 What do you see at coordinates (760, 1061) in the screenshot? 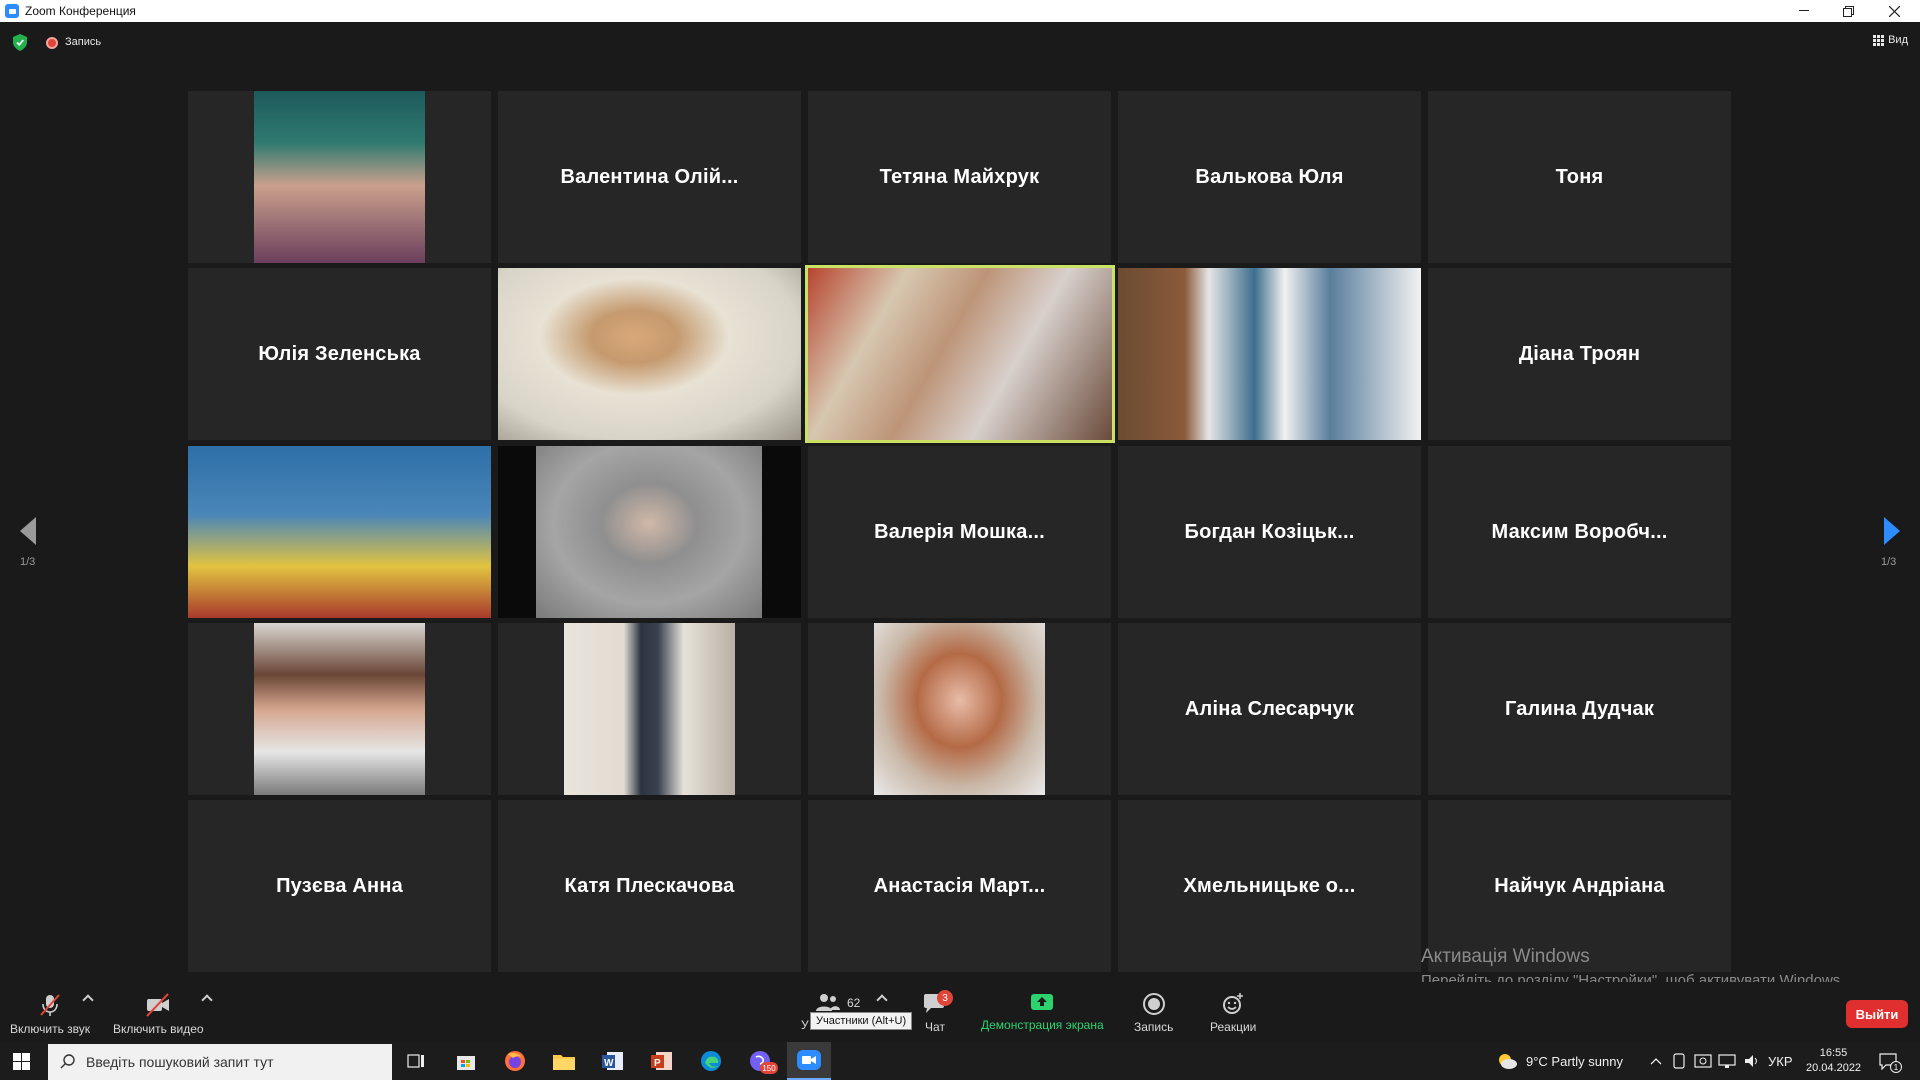
I see `viber-app-icon: 150` at bounding box center [760, 1061].